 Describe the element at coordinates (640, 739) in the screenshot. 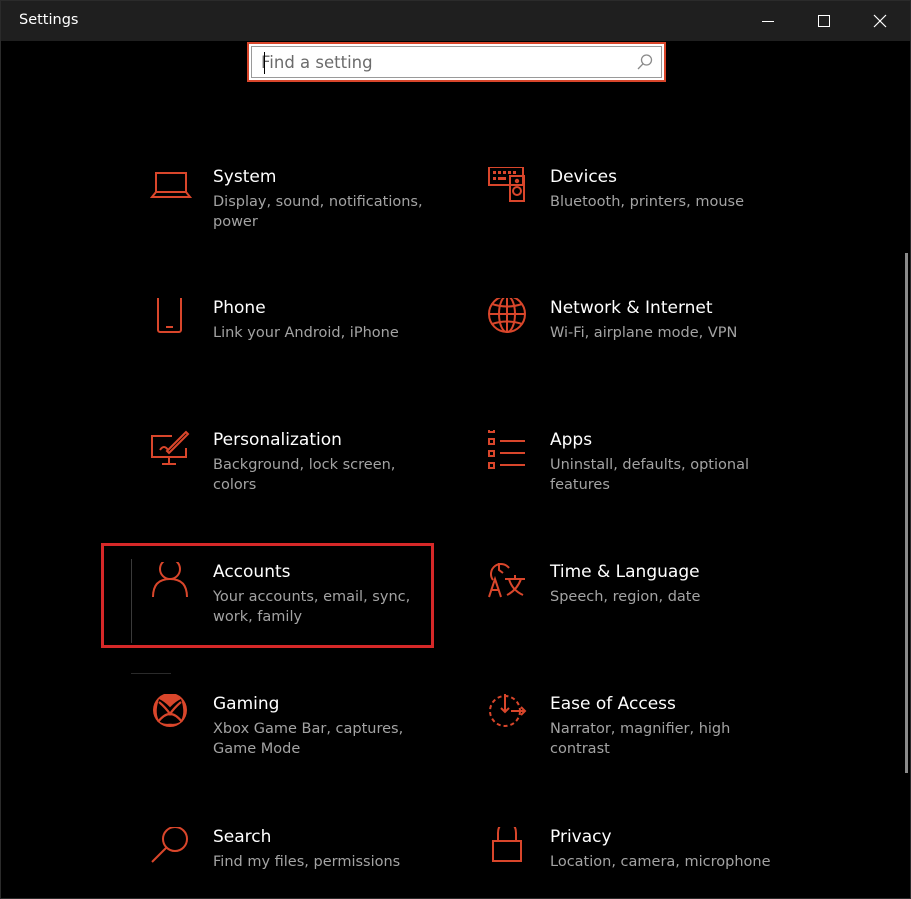

I see `category-description: Narrator, magnifier, high contrast` at that location.